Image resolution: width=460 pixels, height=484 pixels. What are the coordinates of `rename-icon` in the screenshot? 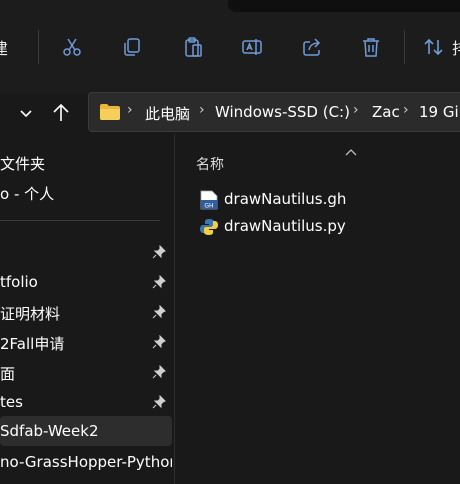 It's located at (252, 47).